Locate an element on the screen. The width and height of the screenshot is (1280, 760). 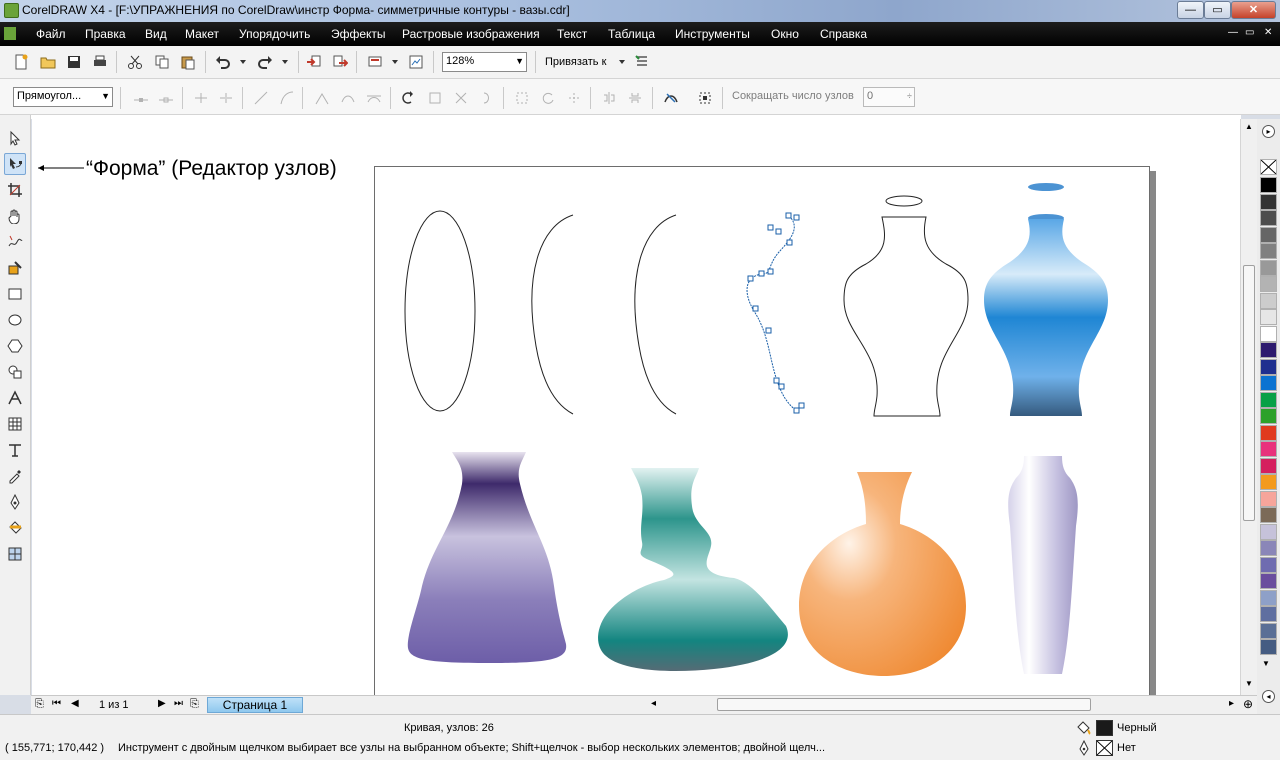
cusp-node-icon is located at coordinates (322, 98).